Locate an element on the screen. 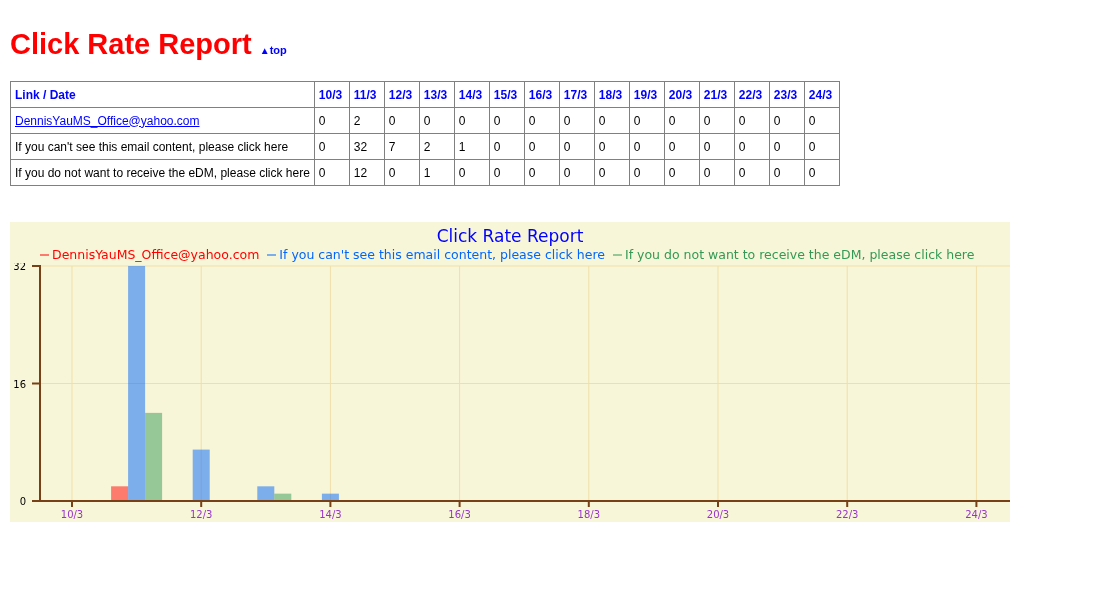  column-header: 18/3 is located at coordinates (612, 94).